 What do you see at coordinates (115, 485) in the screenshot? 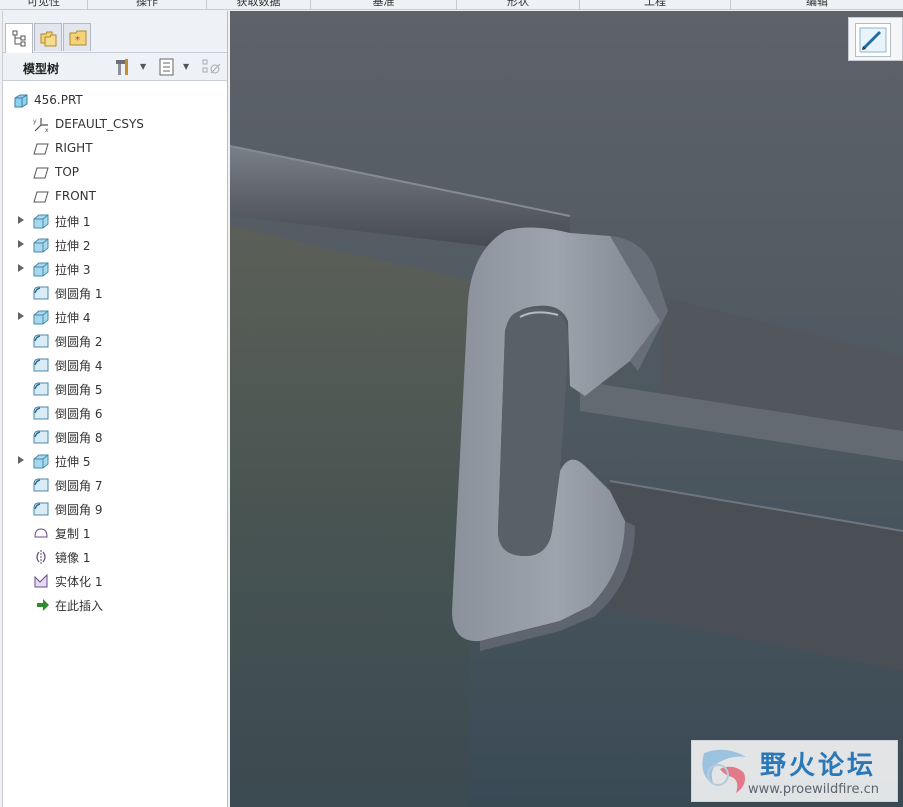
I see `tree-item: 倒圆角 7` at bounding box center [115, 485].